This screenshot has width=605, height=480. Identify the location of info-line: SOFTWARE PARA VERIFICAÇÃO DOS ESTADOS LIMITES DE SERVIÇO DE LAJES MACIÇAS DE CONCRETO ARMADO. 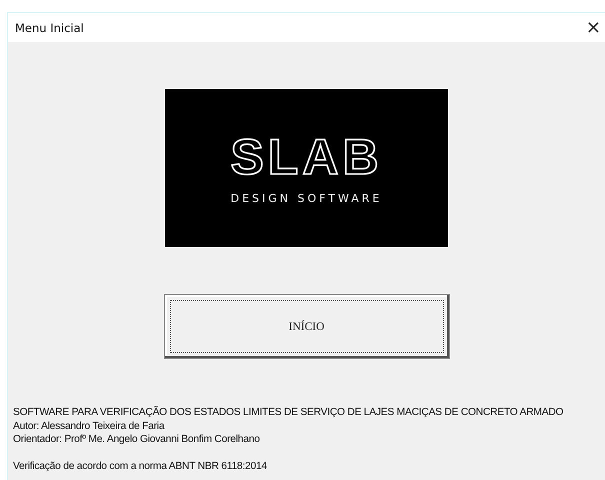
(288, 413).